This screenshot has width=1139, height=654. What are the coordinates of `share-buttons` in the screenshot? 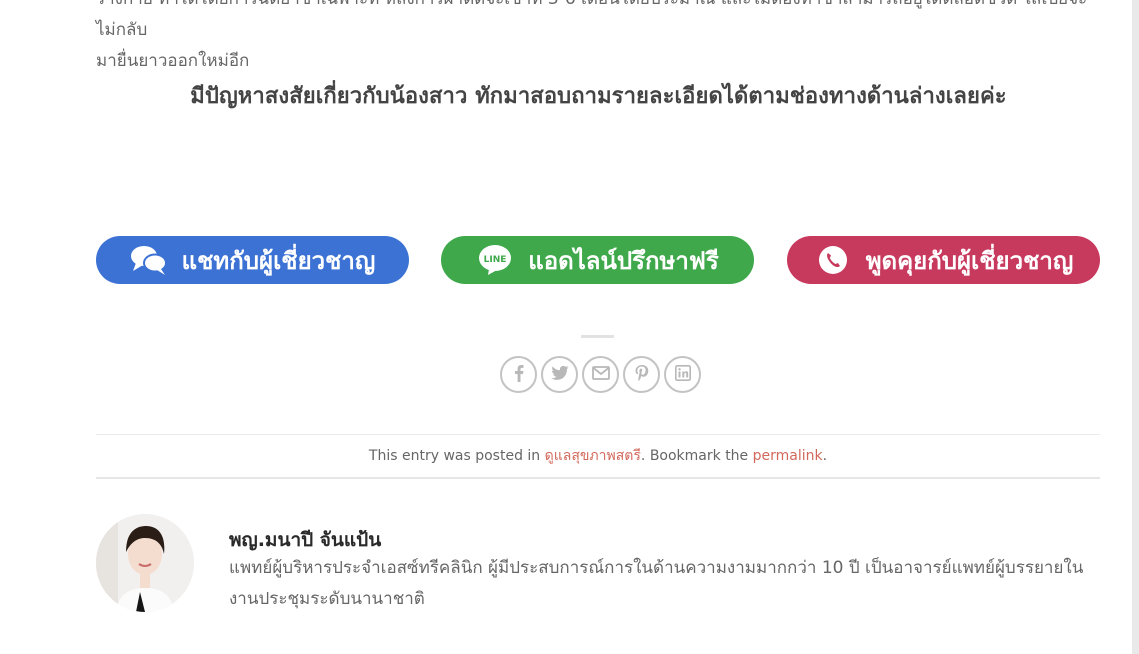 It's located at (600, 374).